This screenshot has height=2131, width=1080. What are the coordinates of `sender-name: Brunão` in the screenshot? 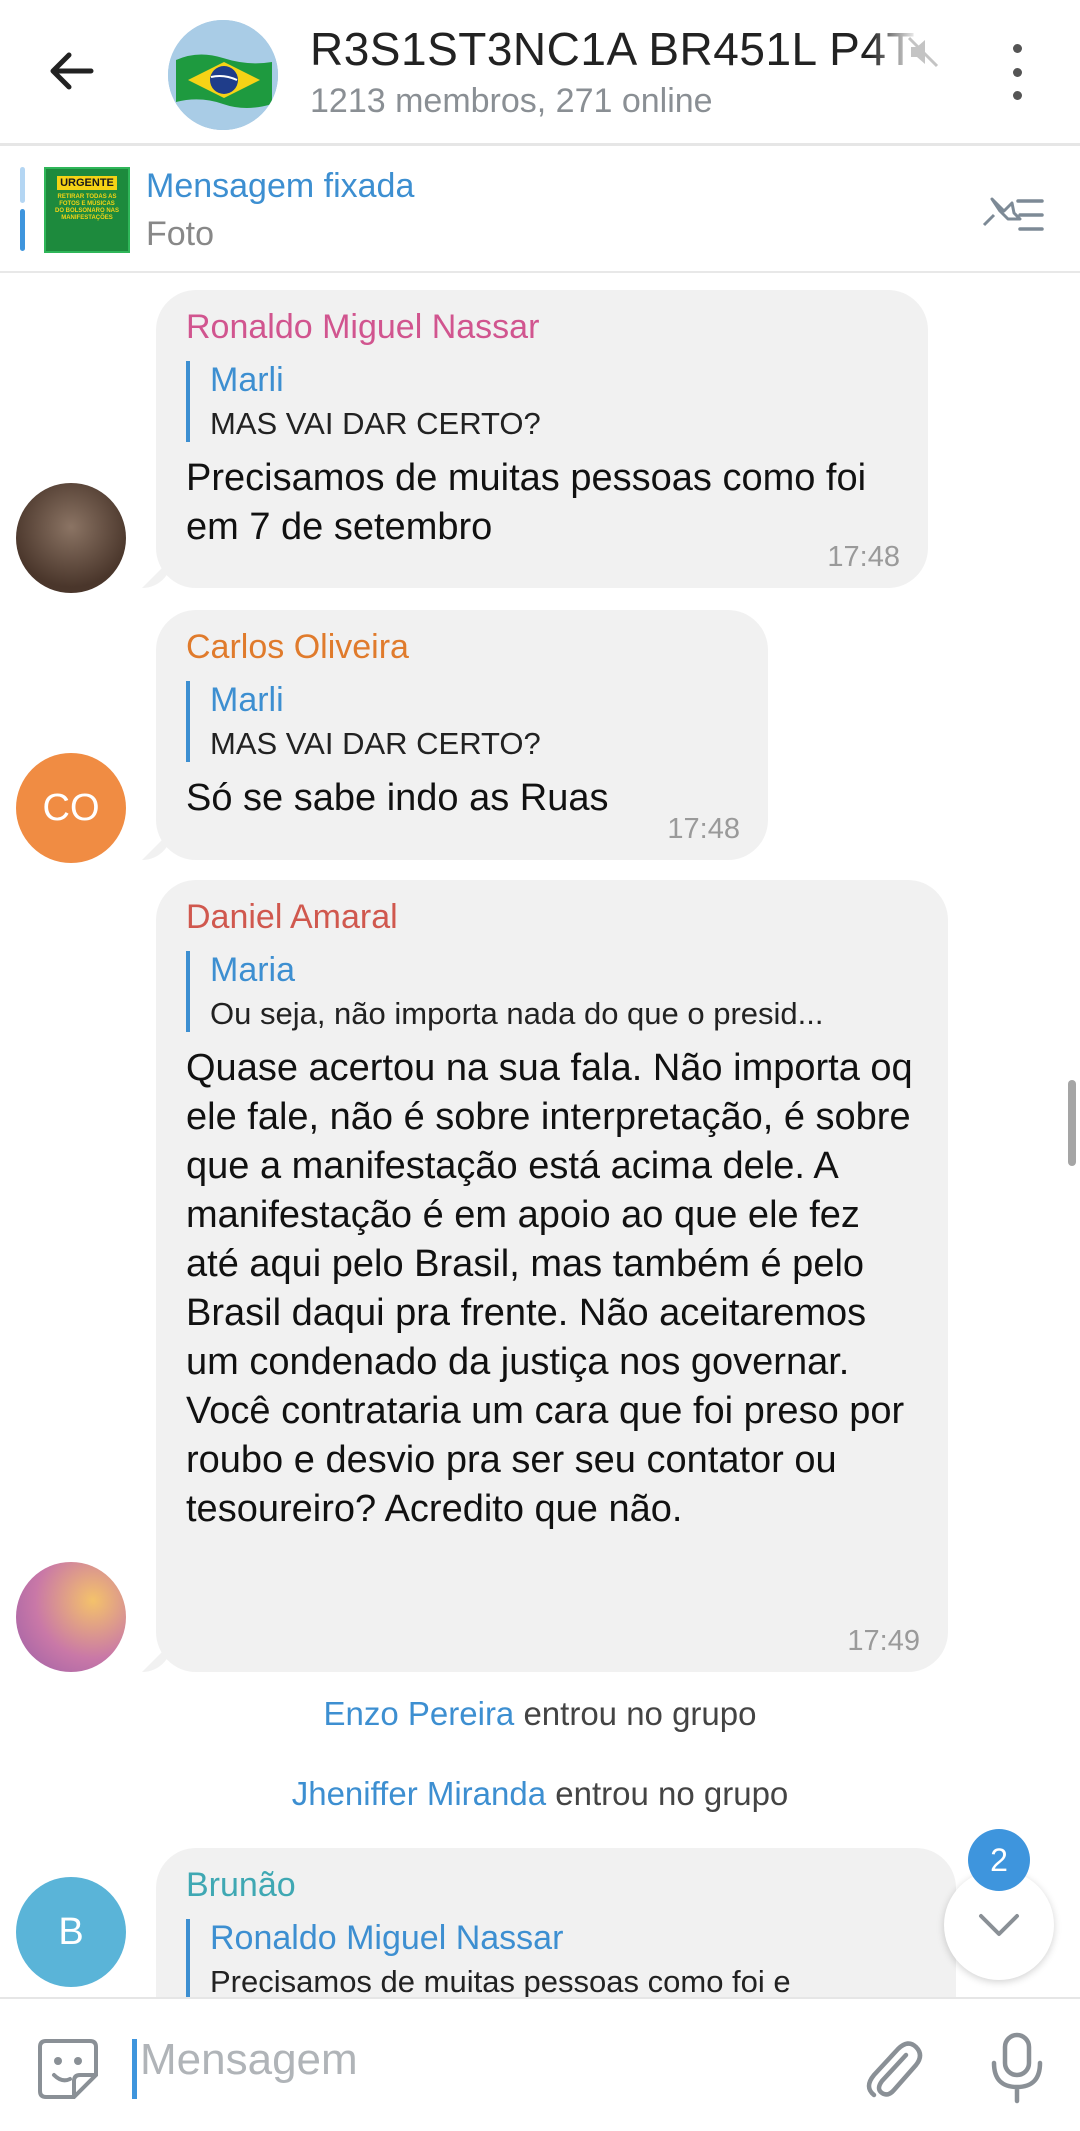 It's located at (556, 1885).